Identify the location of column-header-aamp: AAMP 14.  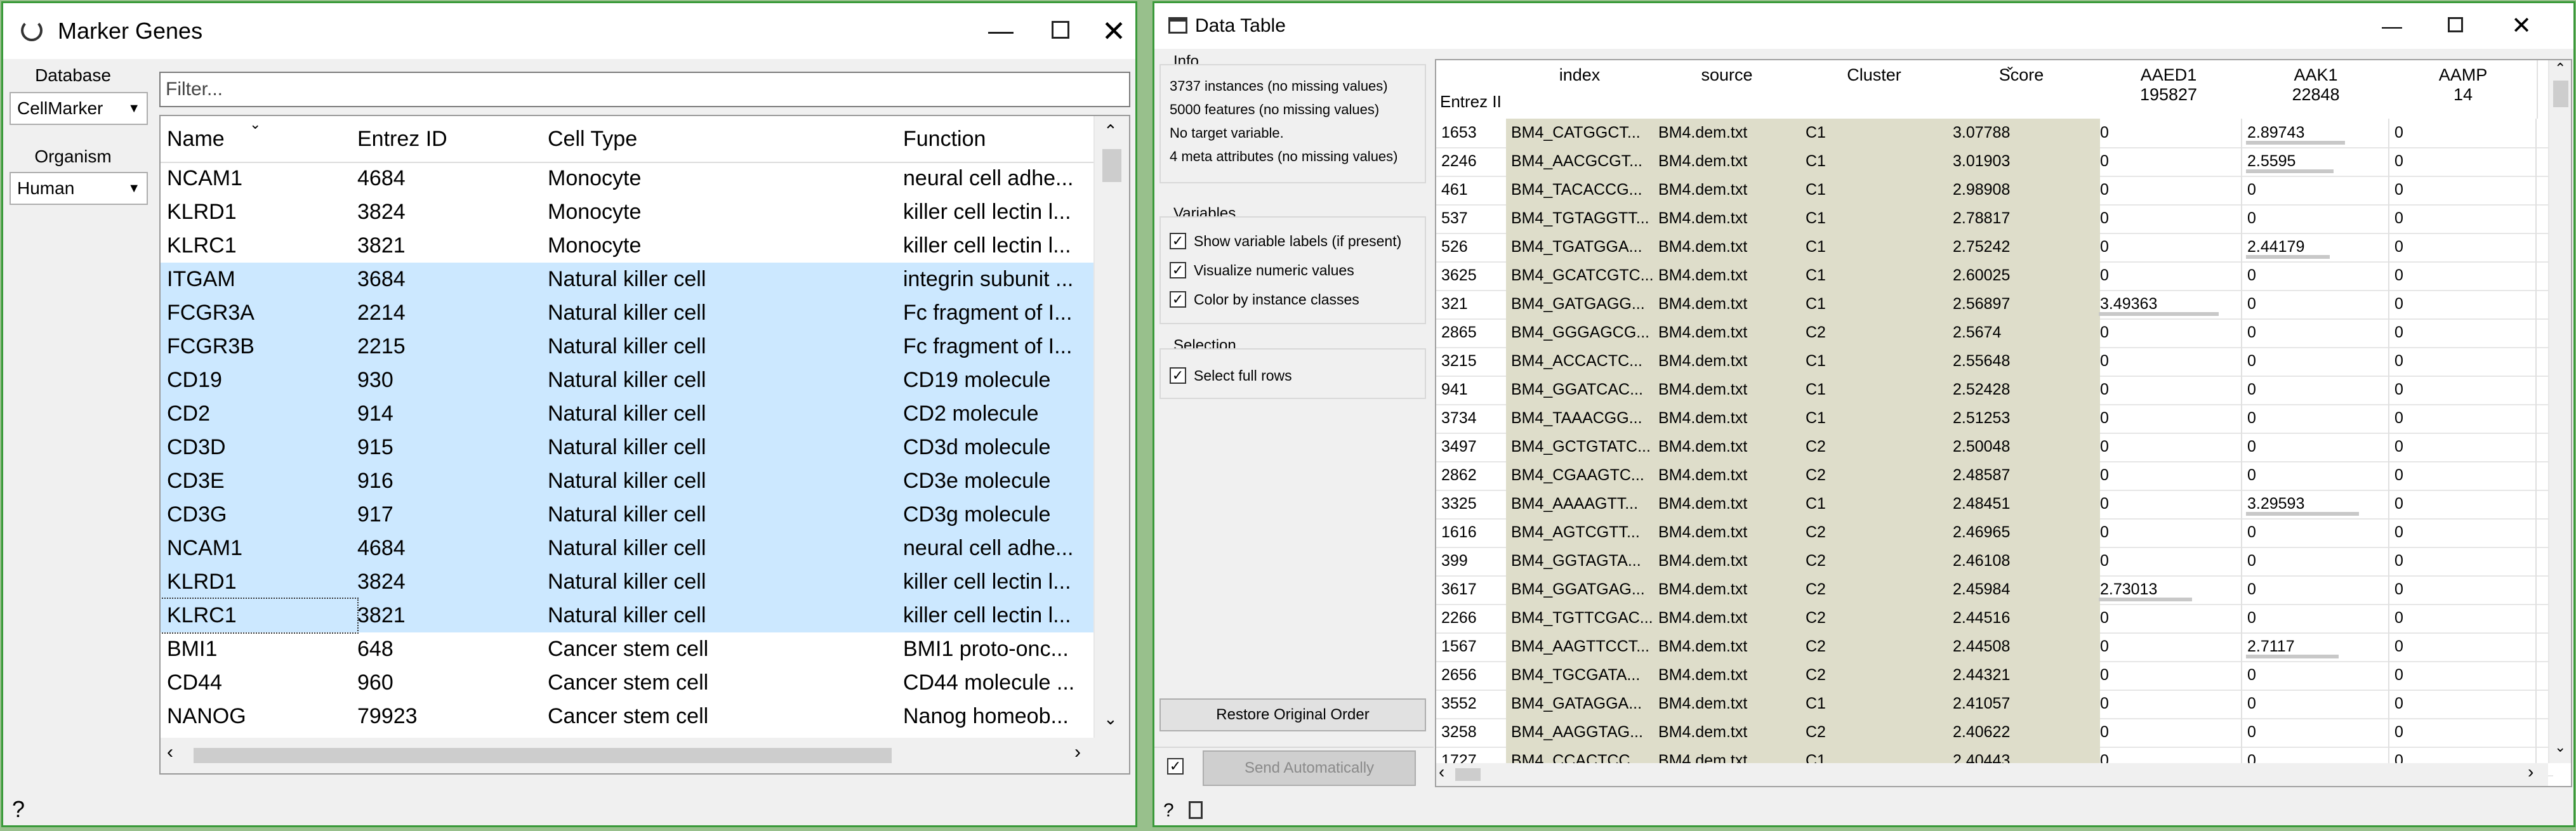
(2463, 89).